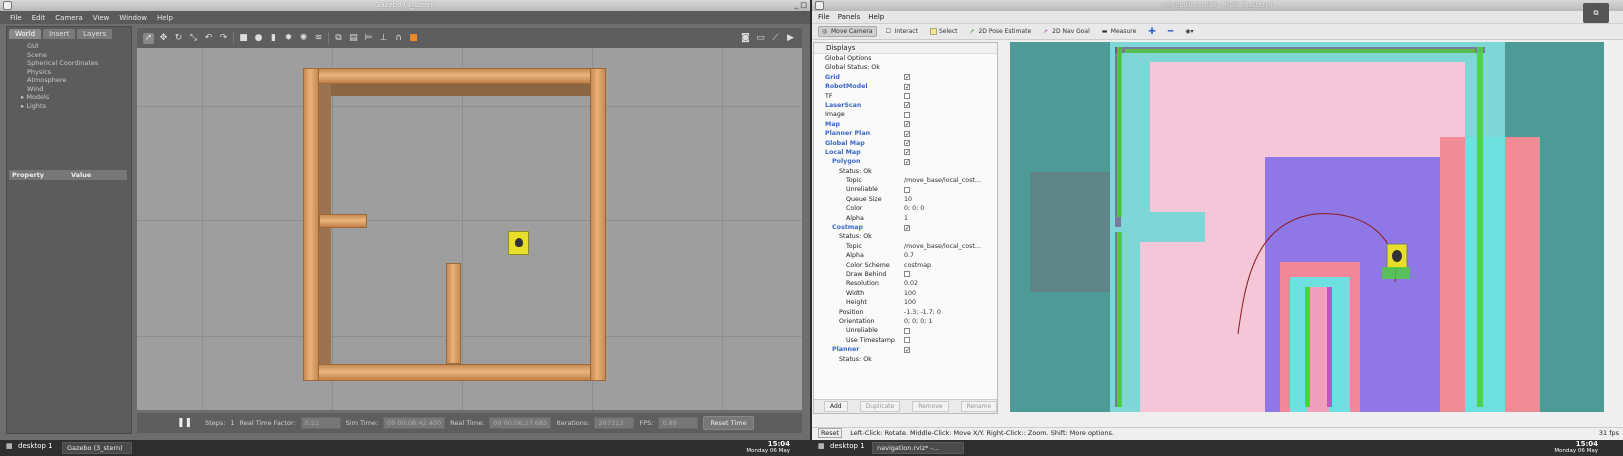 Image resolution: width=1623 pixels, height=456 pixels. Describe the element at coordinates (728, 423) in the screenshot. I see `reset-time-button: Reset Time` at that location.